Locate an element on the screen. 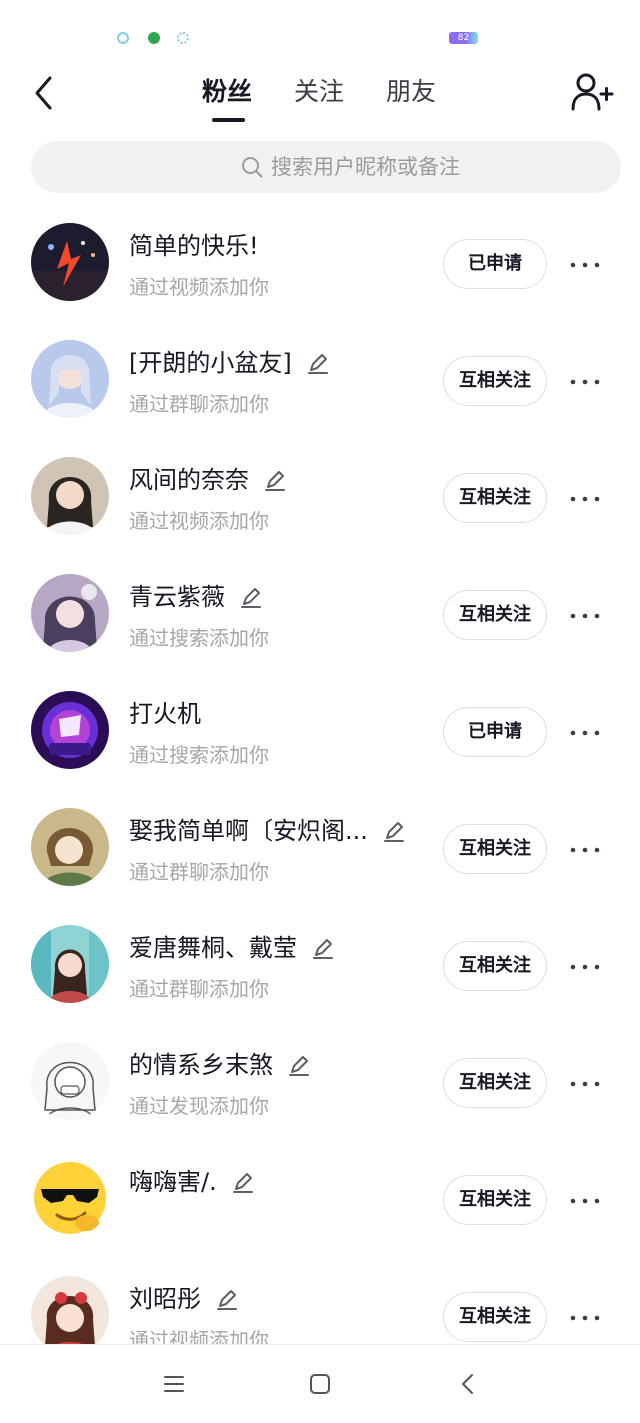 The width and height of the screenshot is (640, 1423). user-name: 打火机 is located at coordinates (165, 714).